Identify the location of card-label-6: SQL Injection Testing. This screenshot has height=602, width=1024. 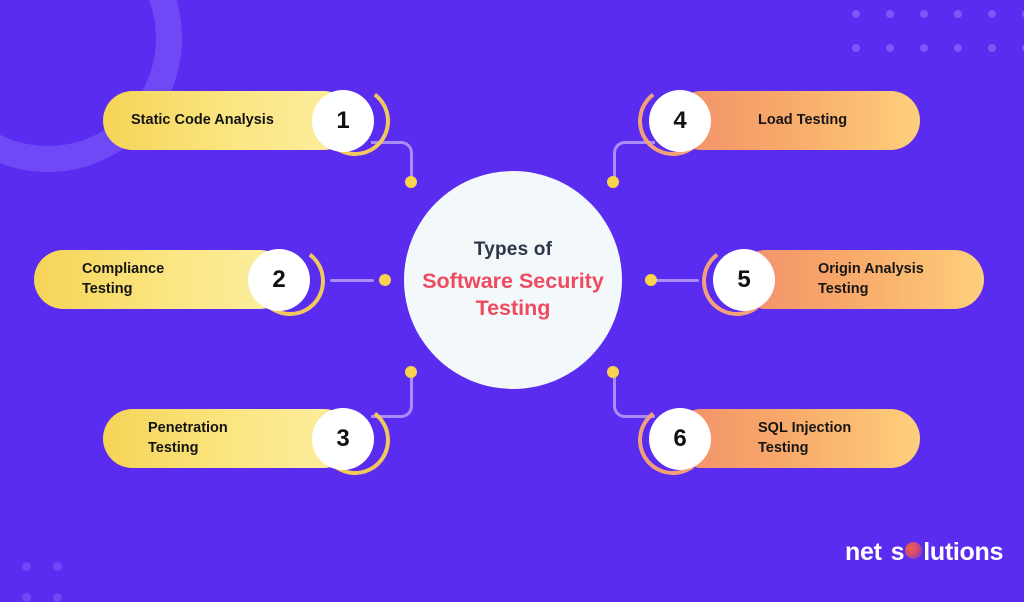
(805, 437).